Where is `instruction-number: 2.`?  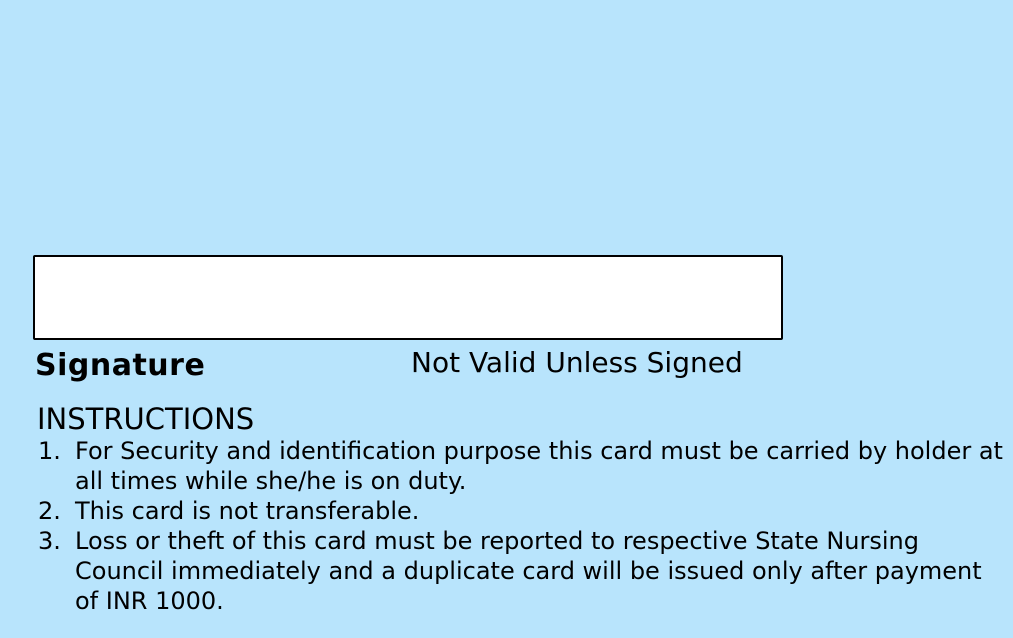 instruction-number: 2. is located at coordinates (49, 511).